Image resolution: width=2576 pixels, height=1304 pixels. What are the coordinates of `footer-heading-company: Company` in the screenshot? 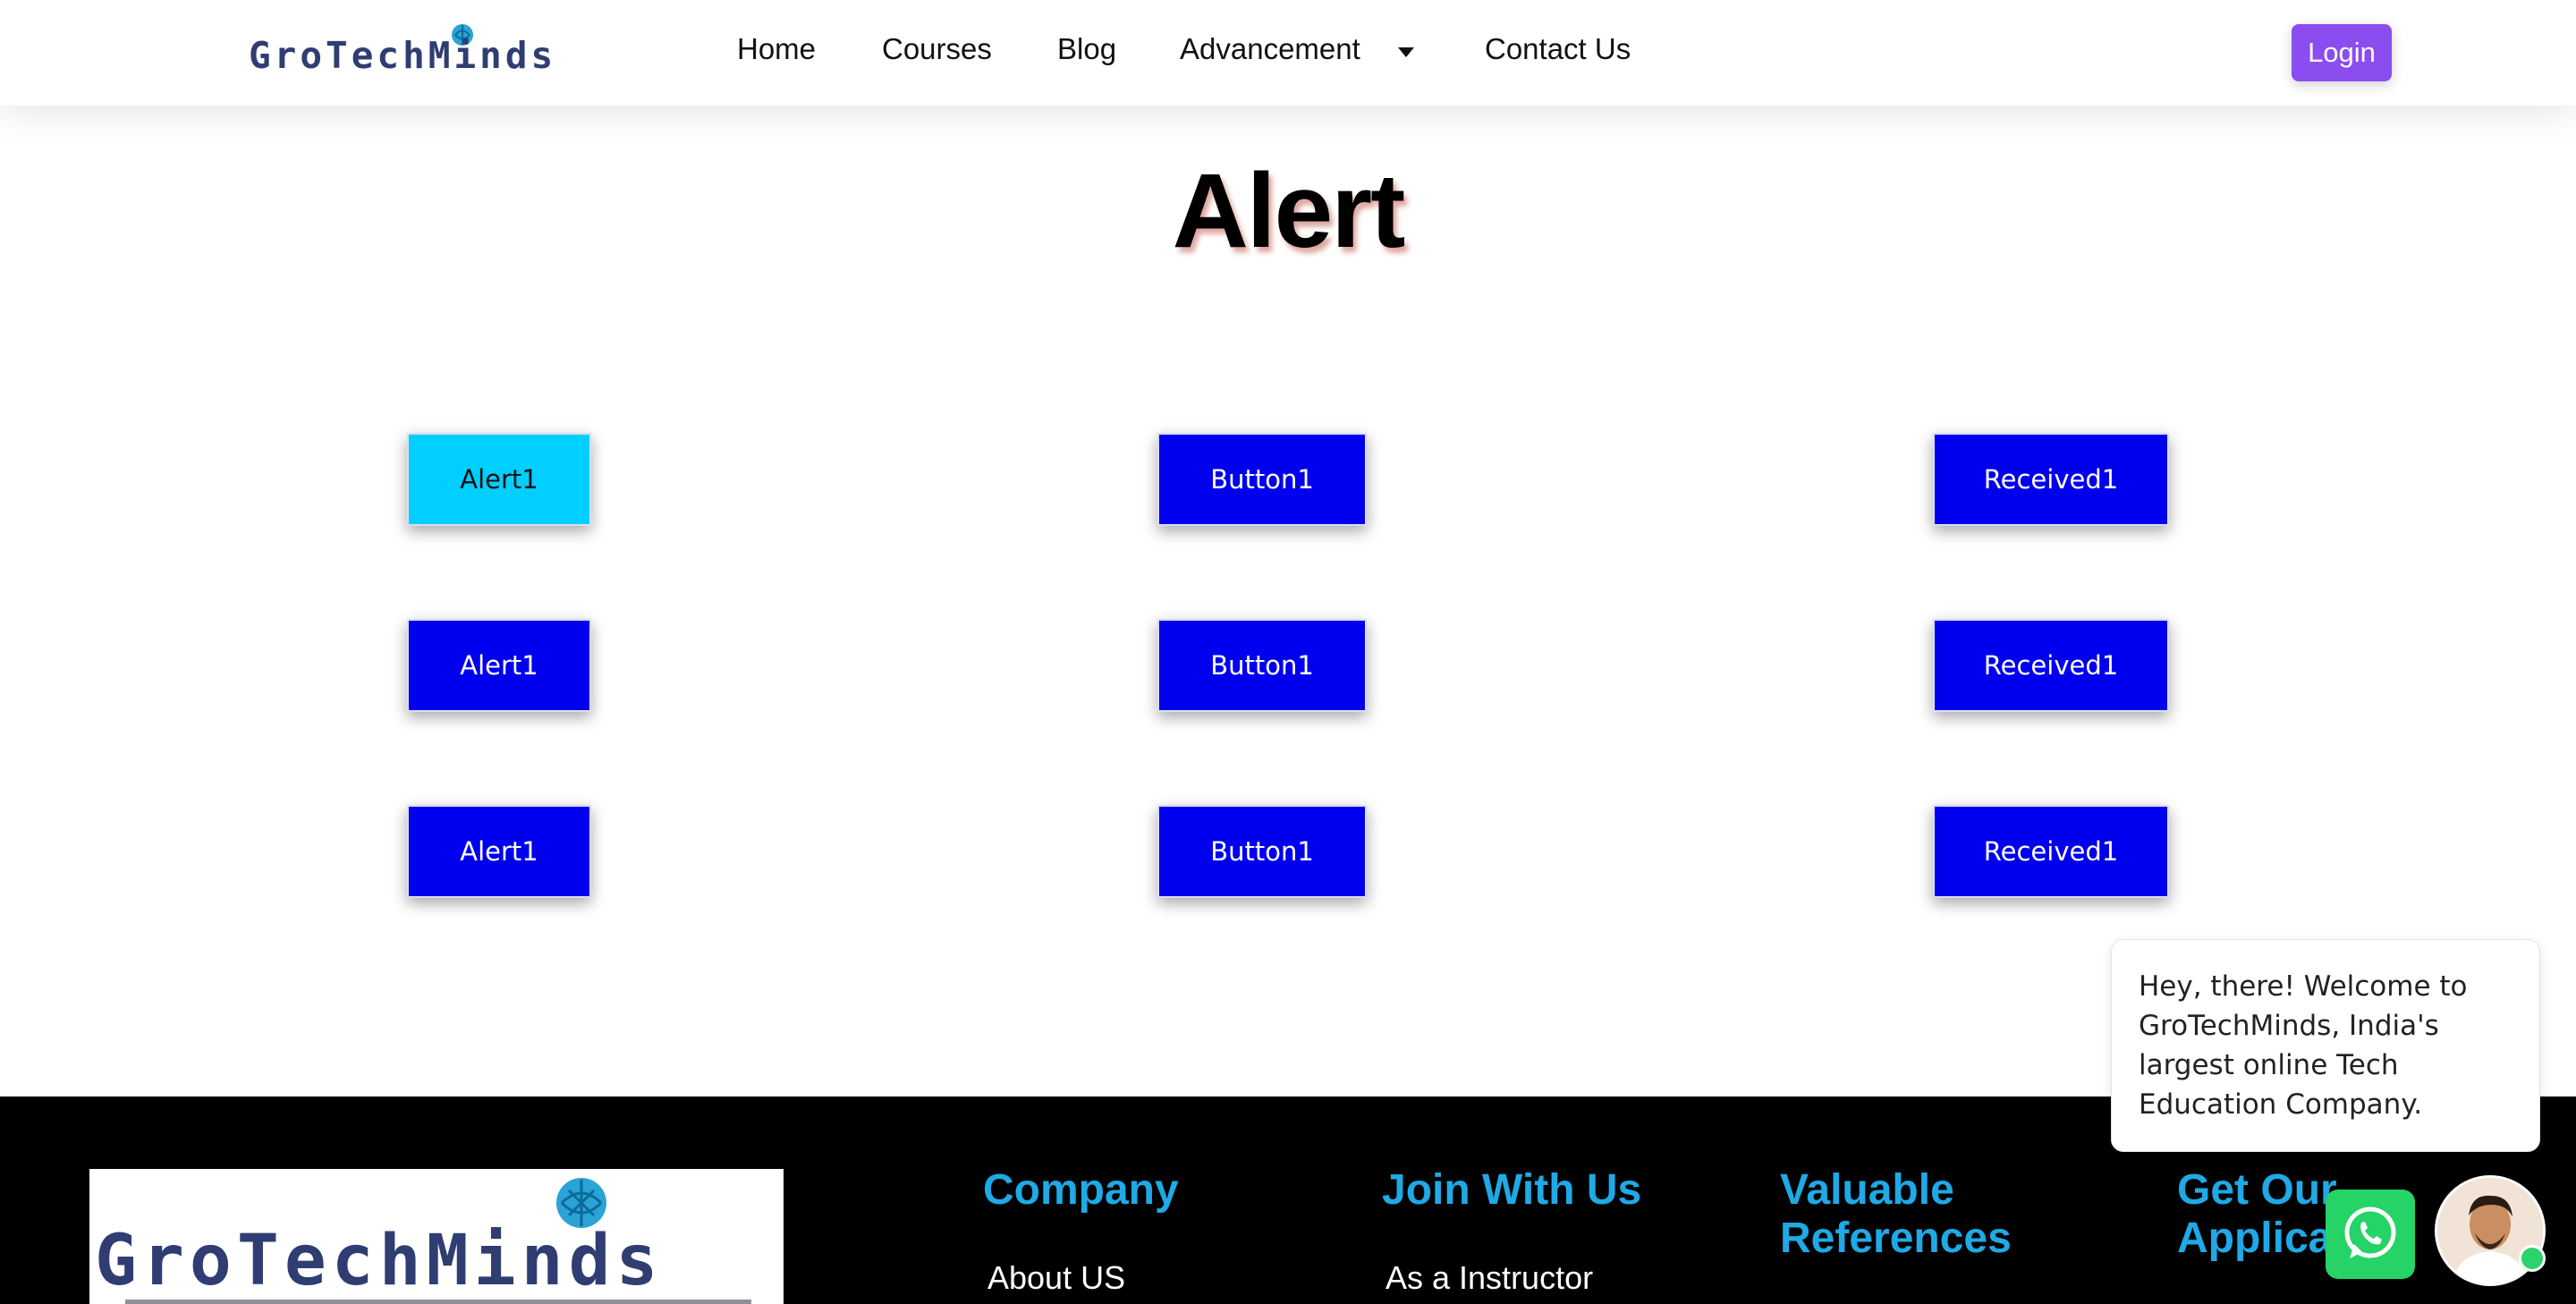 It's located at (1081, 1190).